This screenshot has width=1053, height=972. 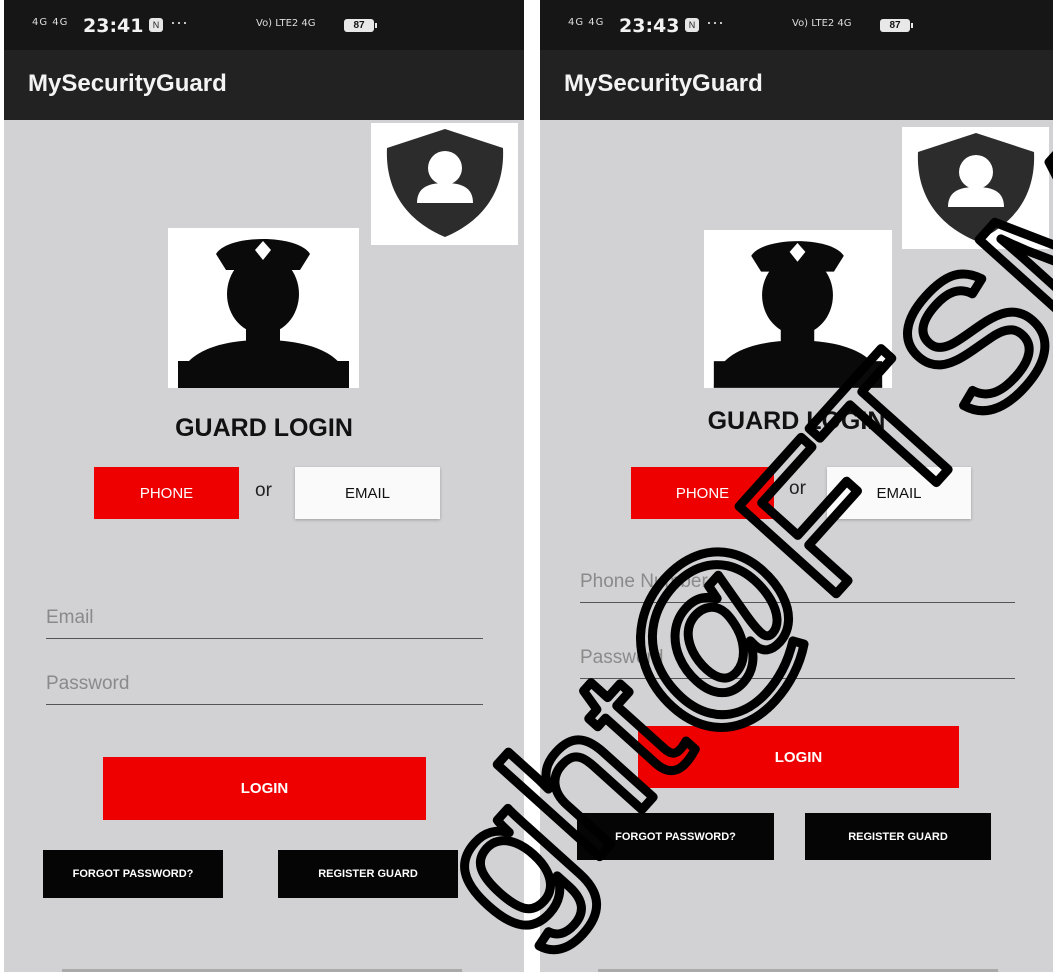 I want to click on email-input, so click(x=264, y=618).